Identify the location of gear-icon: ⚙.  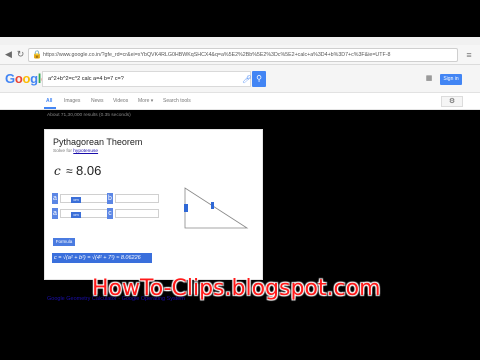
(452, 101).